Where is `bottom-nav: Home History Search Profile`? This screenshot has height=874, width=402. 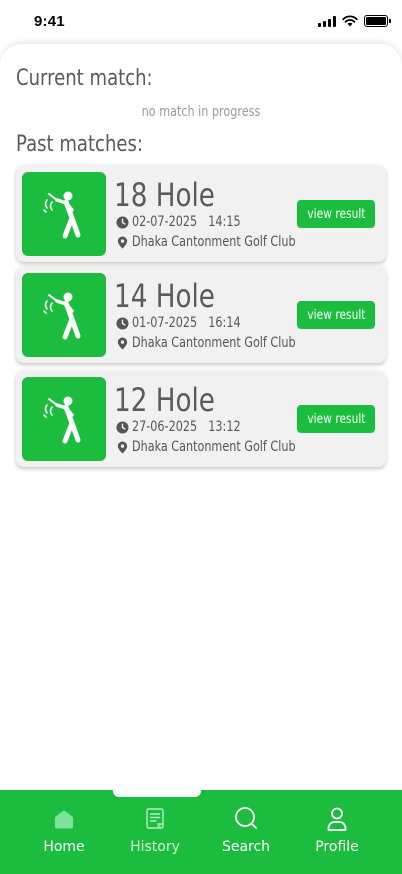 bottom-nav: Home History Search Profile is located at coordinates (201, 831).